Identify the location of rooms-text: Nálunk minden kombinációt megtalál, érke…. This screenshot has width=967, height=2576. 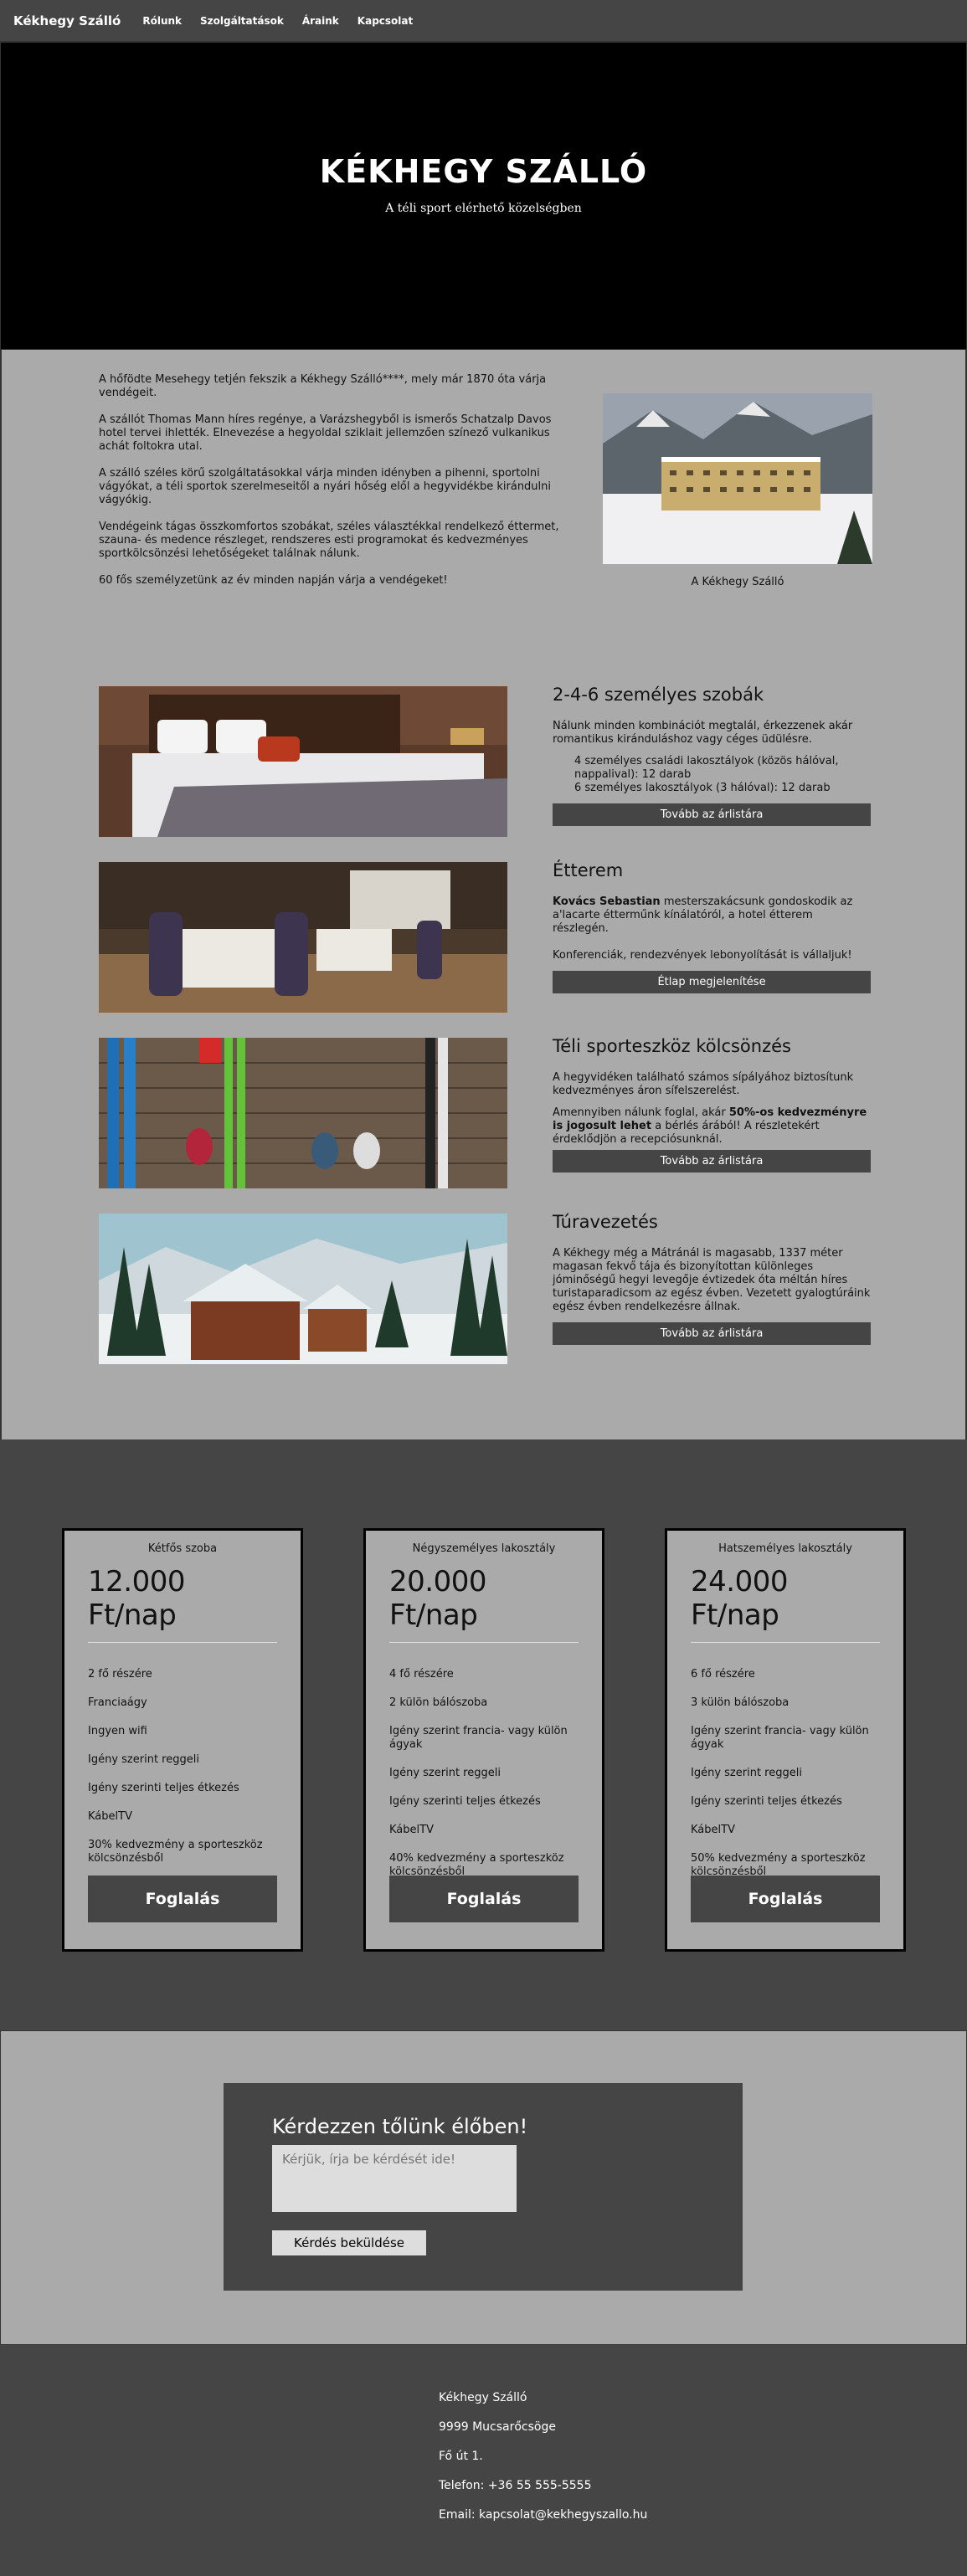
(703, 733).